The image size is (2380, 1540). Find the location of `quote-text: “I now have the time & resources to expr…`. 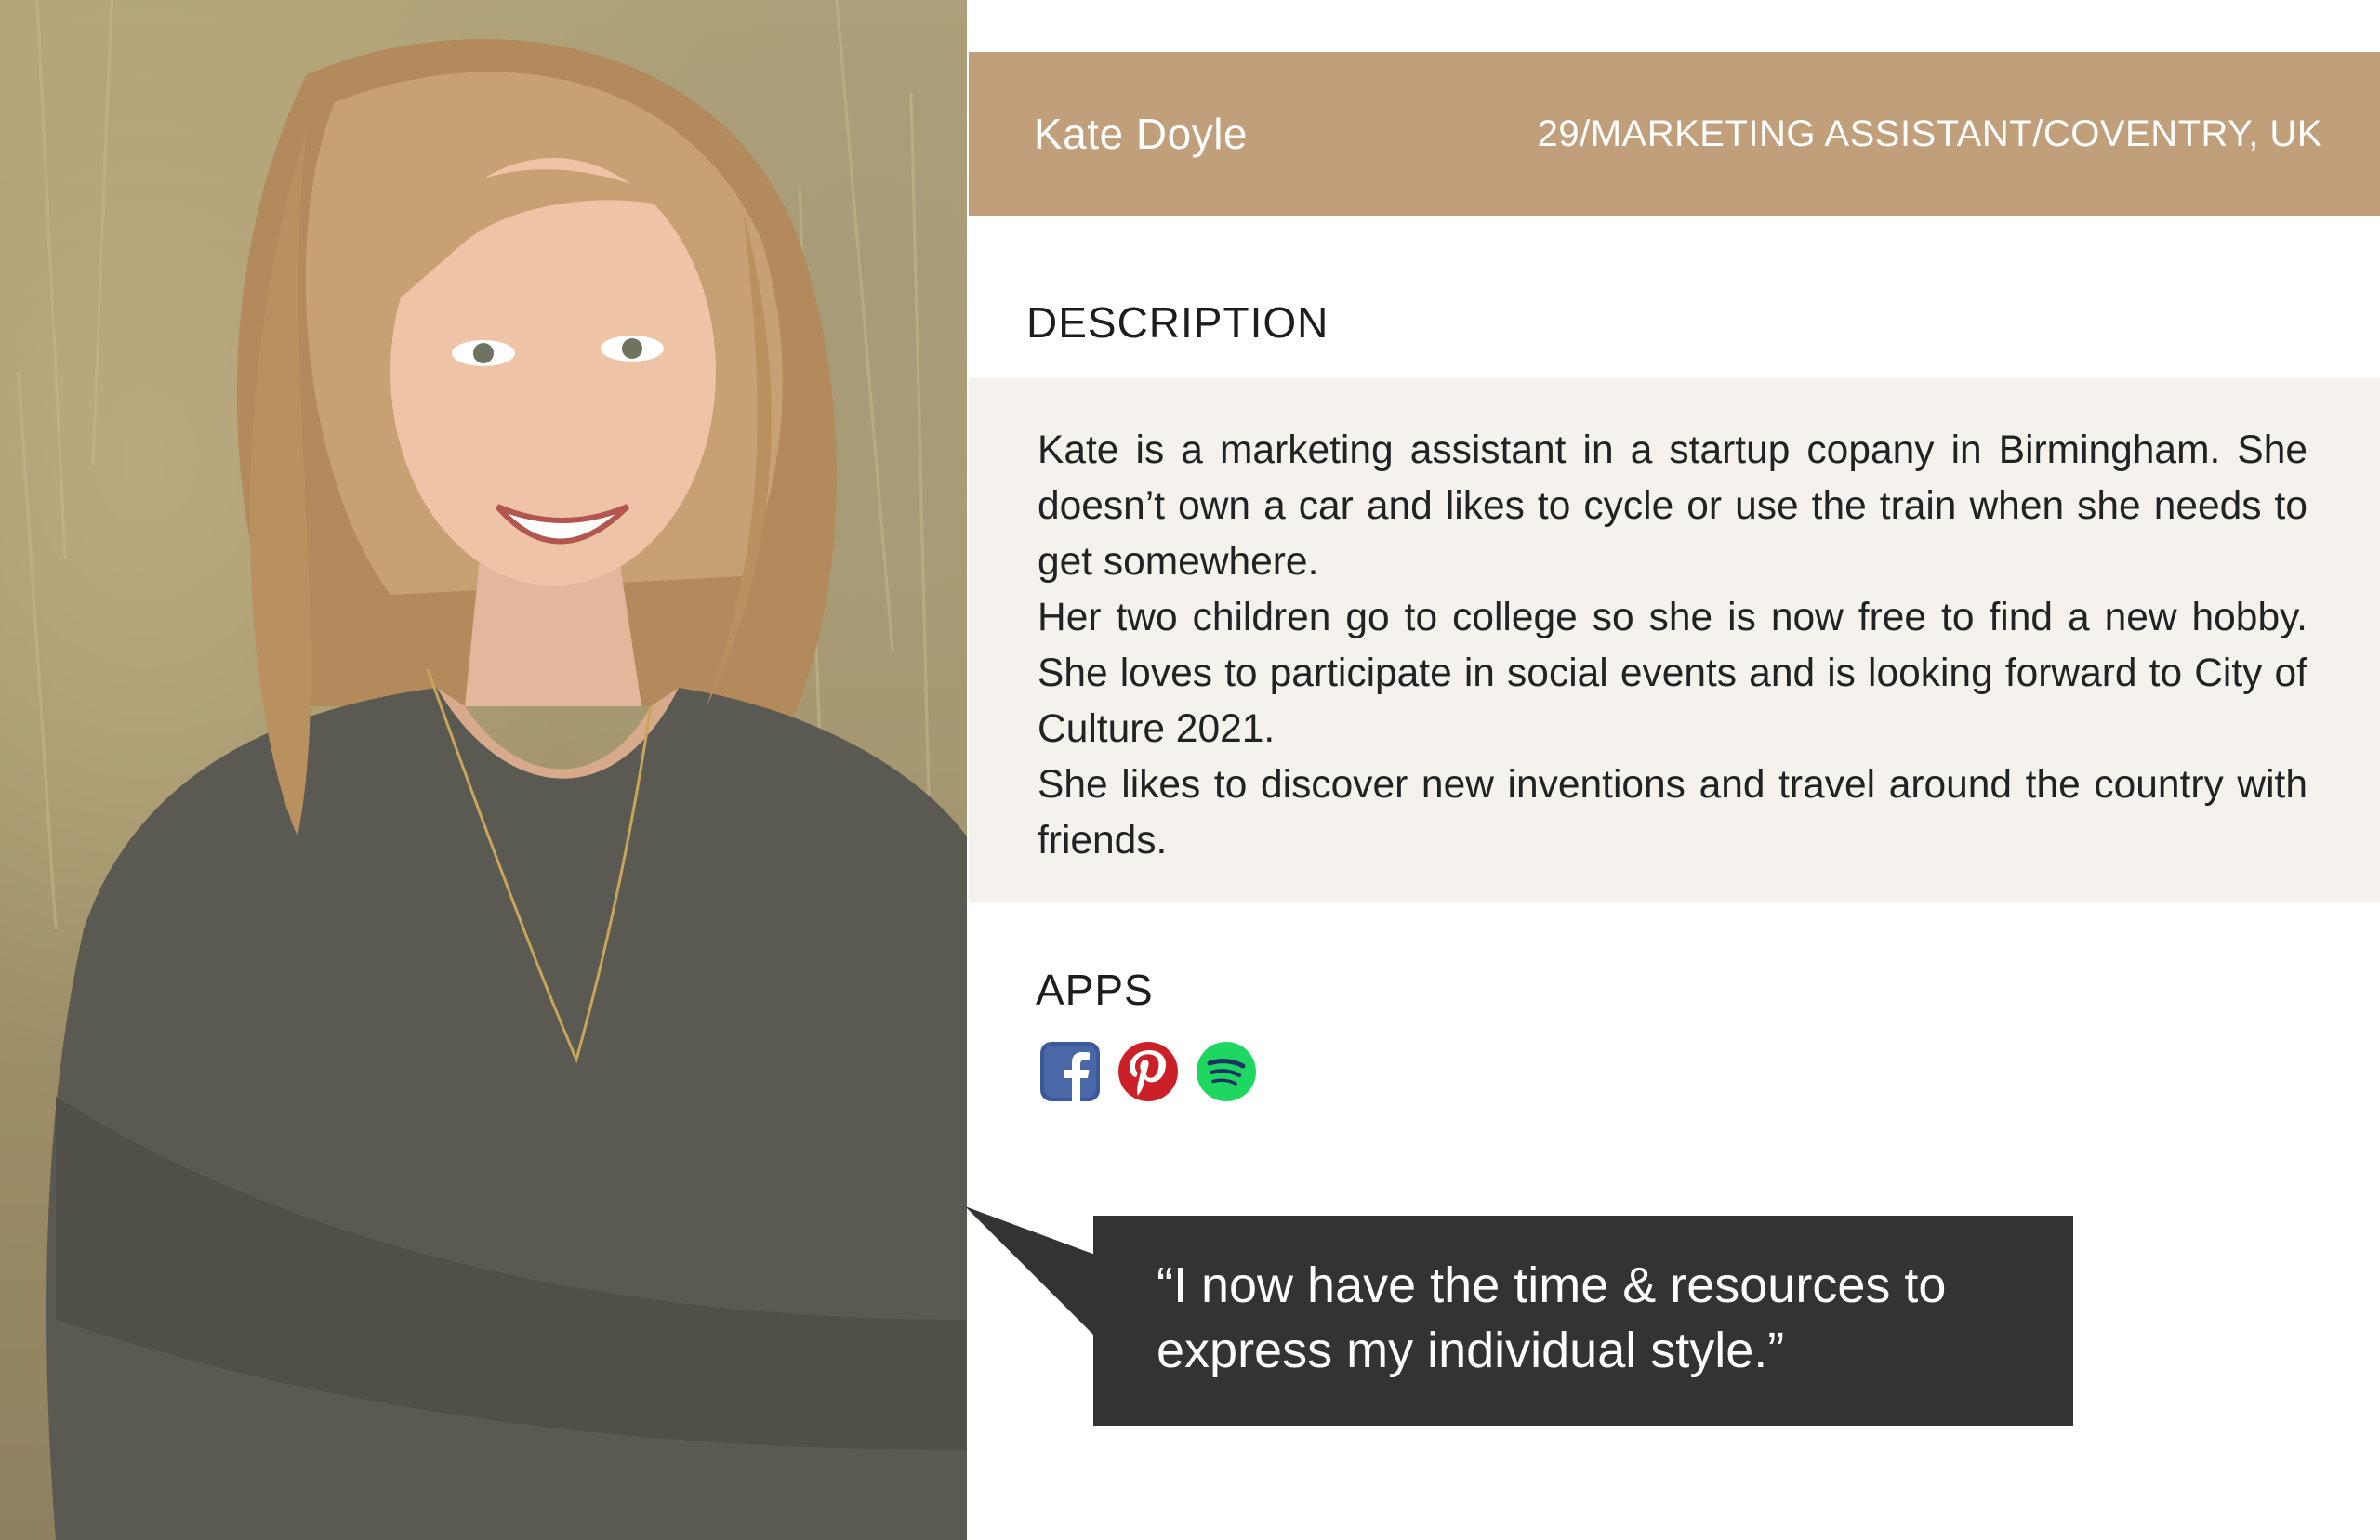

quote-text: “I now have the time & resources to expr… is located at coordinates (1552, 1318).